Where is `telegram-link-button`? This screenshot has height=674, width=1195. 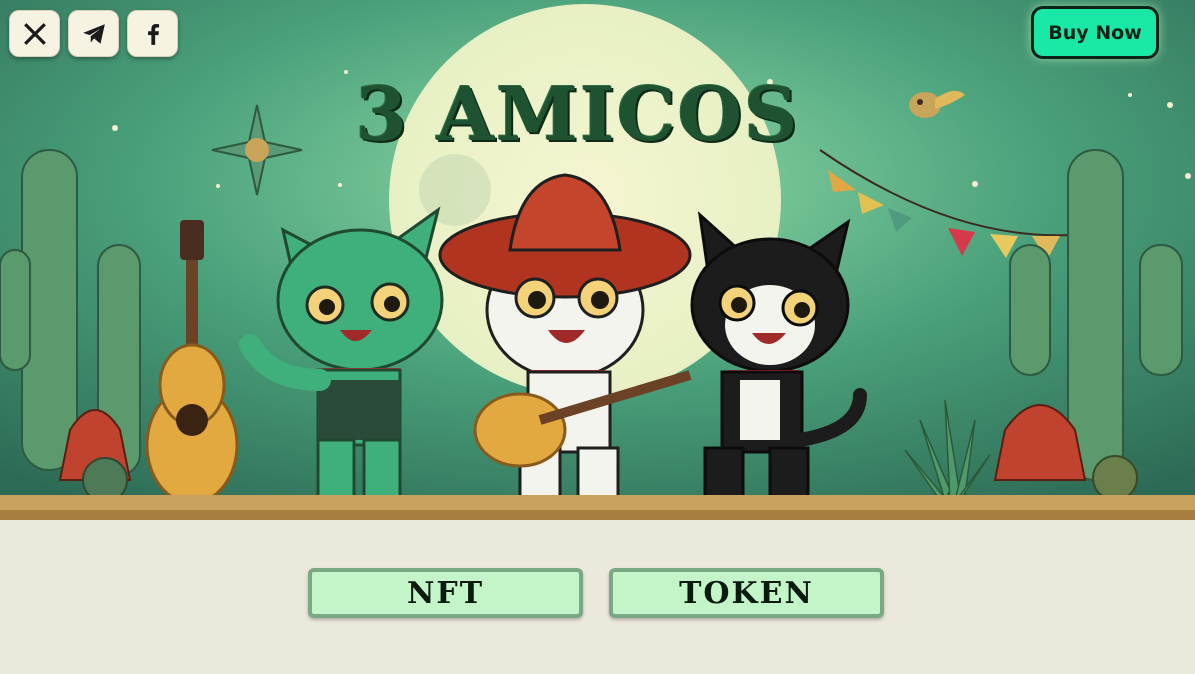 telegram-link-button is located at coordinates (93, 33).